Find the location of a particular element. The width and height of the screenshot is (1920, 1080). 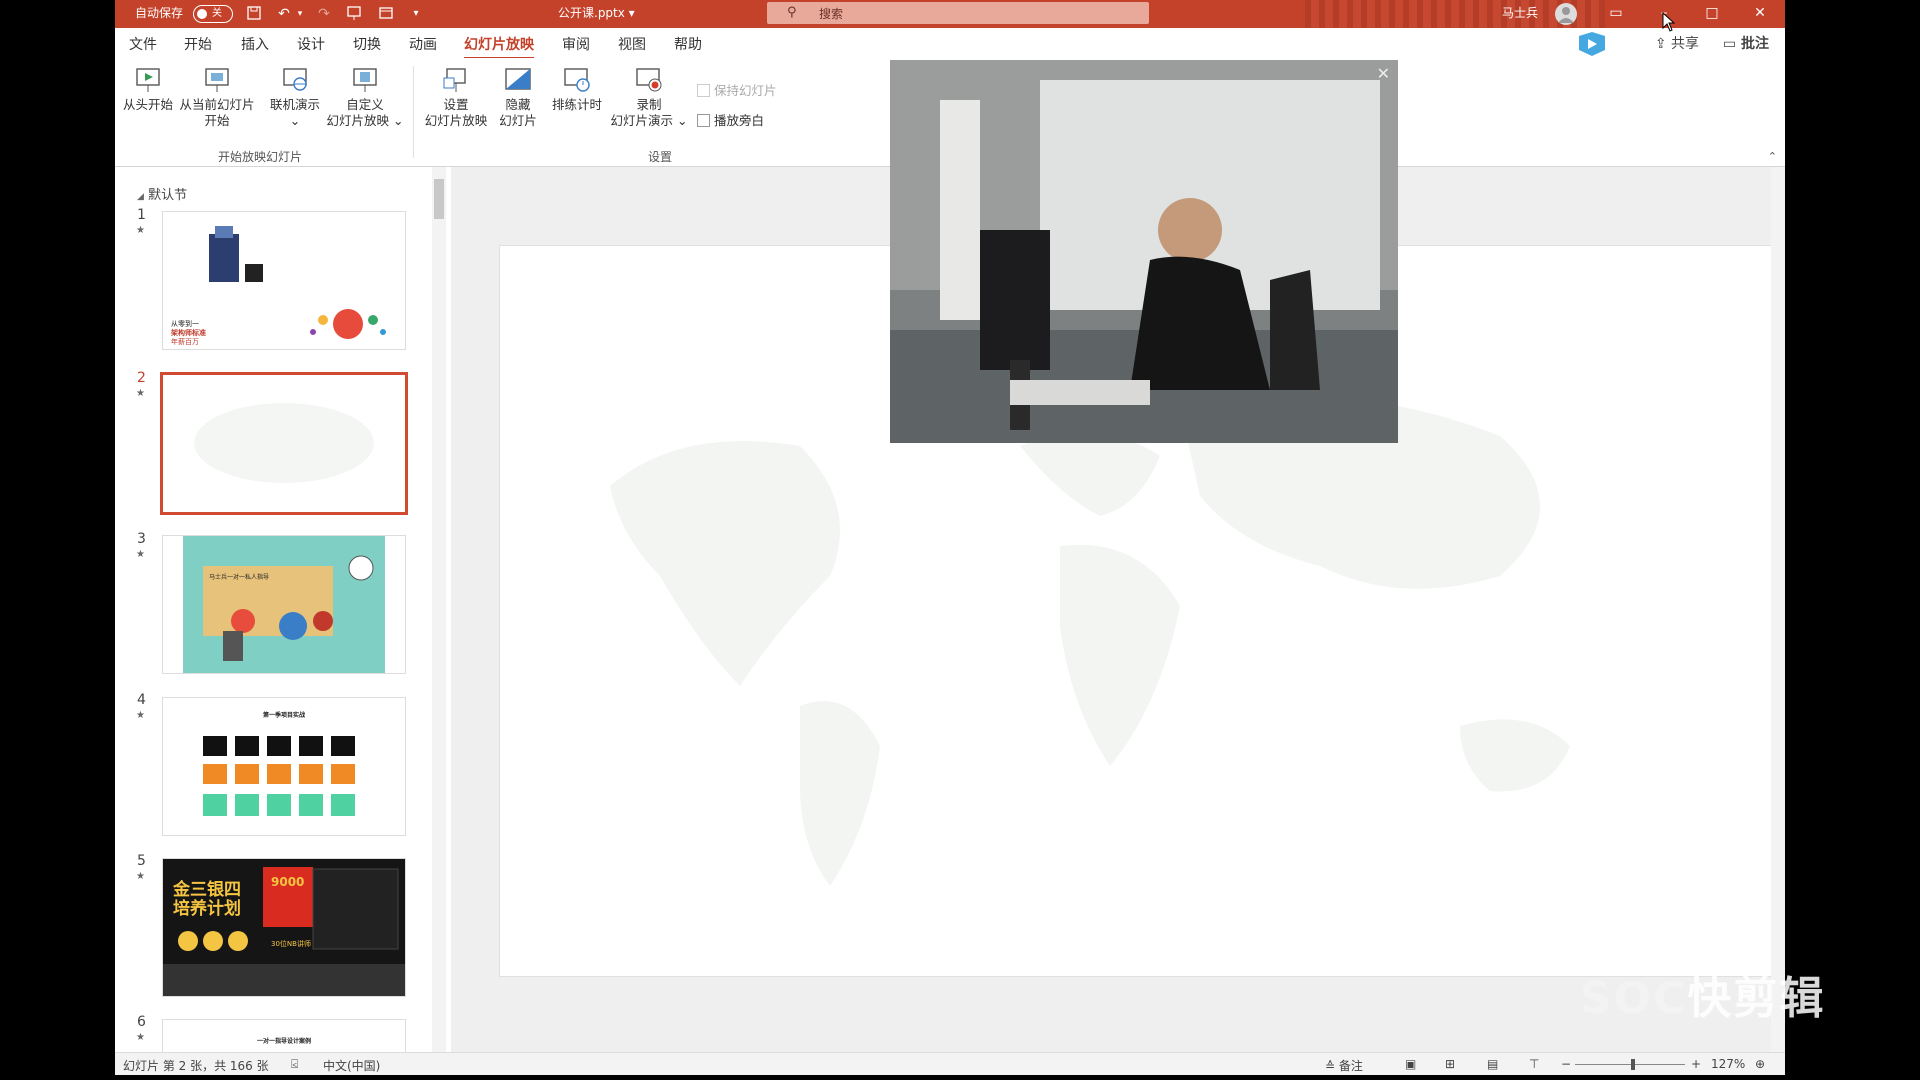

slide-thumbnail-4: 第一季项目实战 is located at coordinates (284, 766).